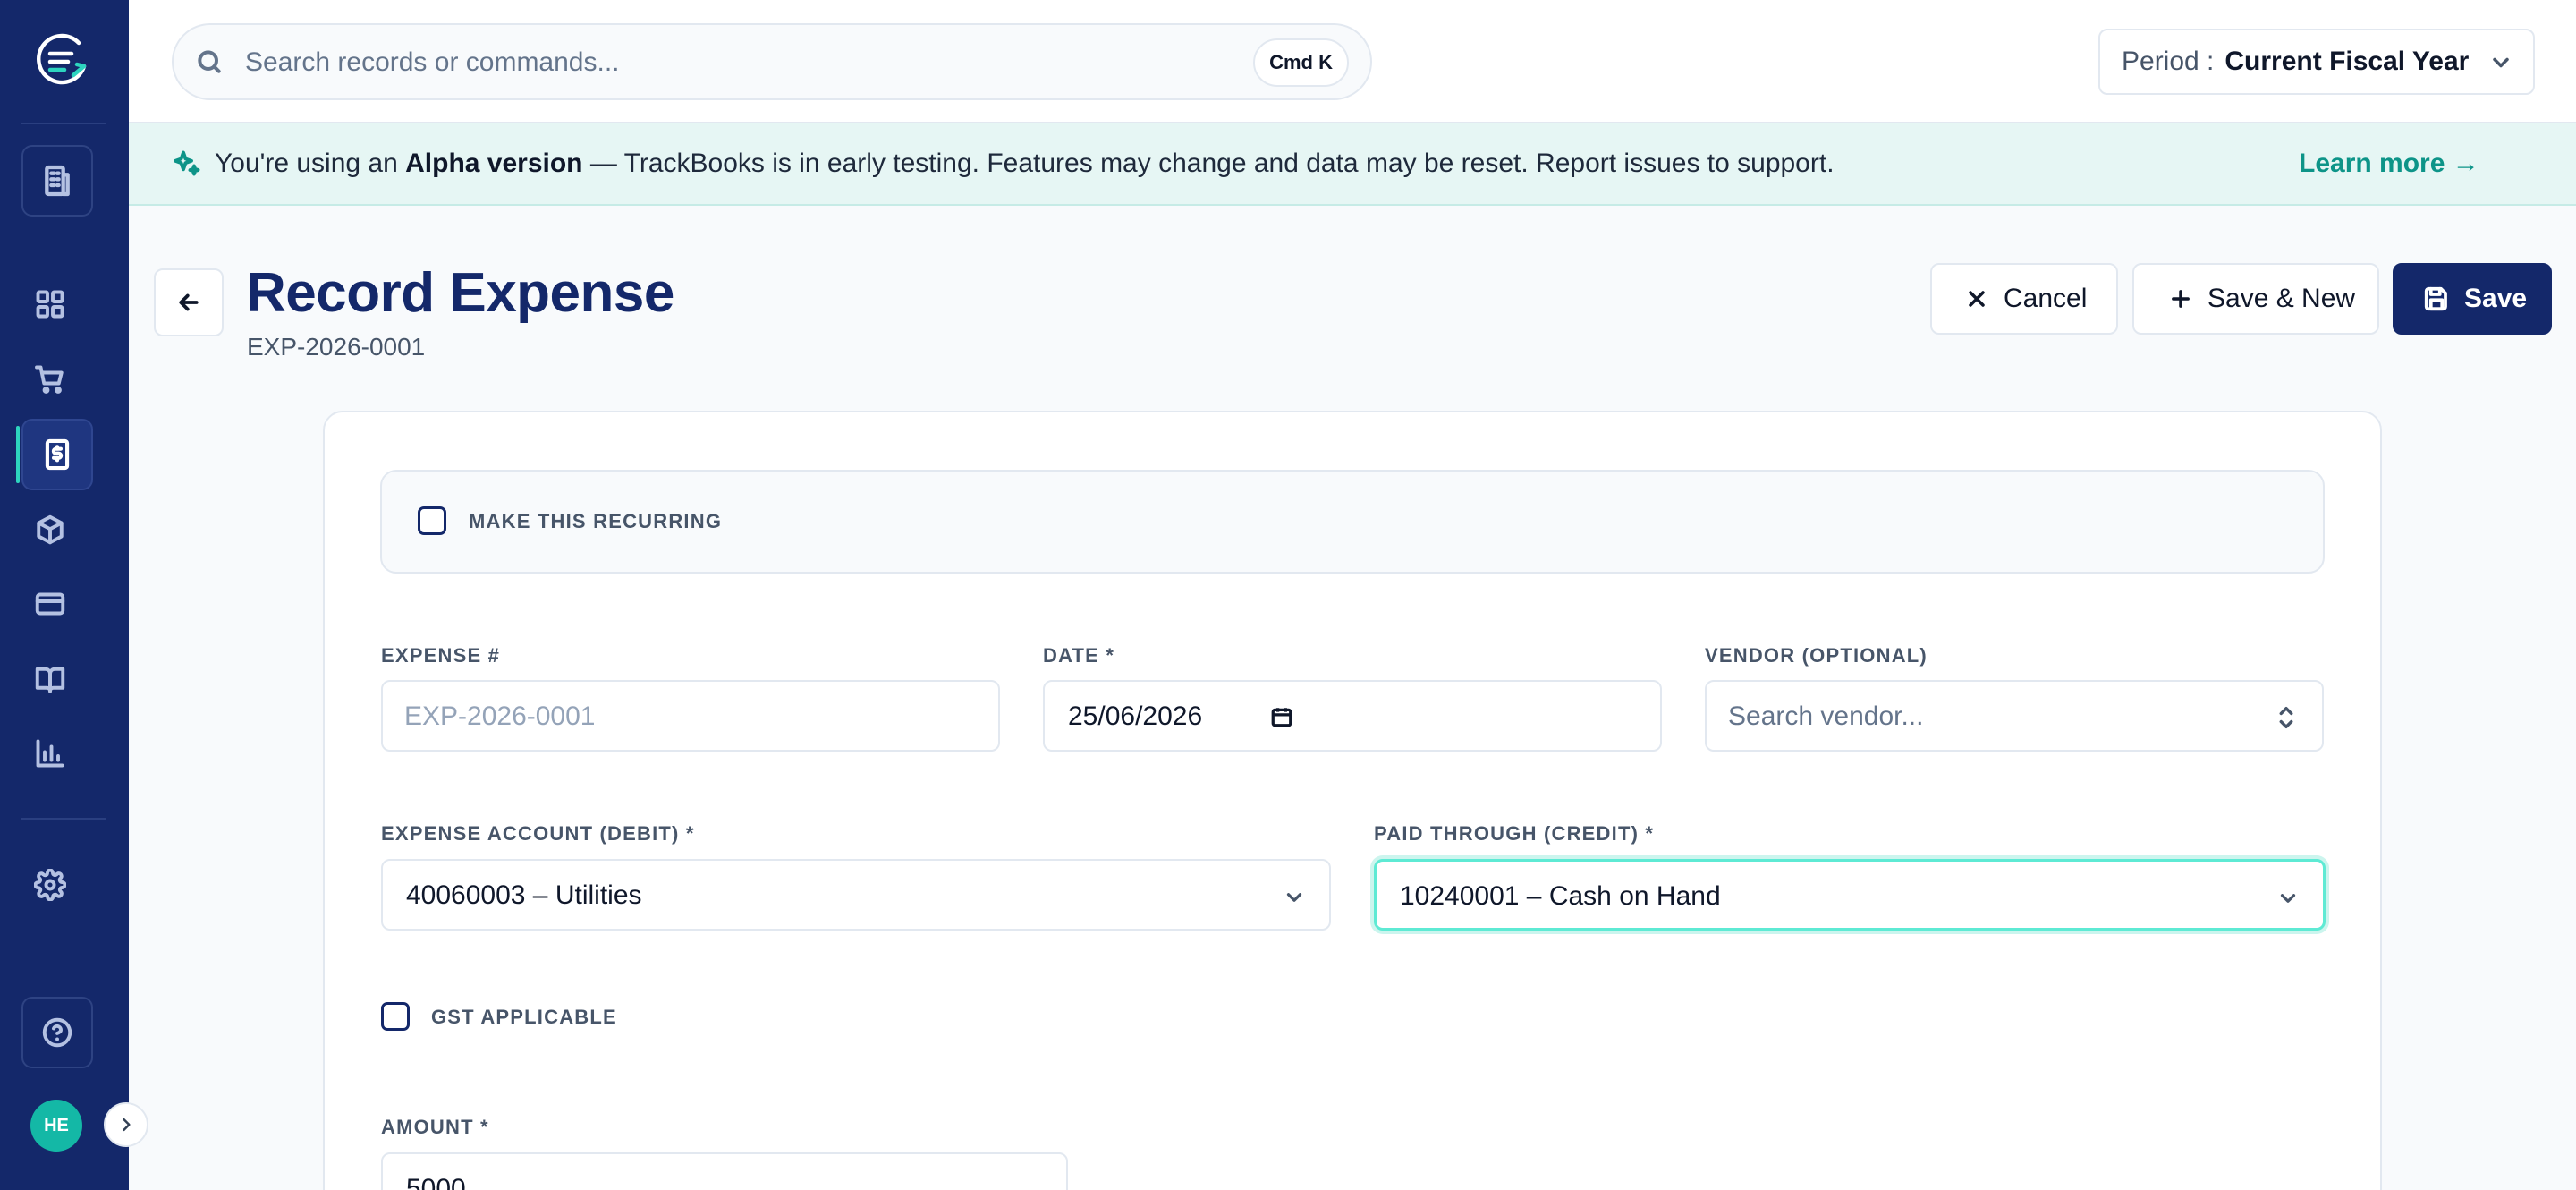 This screenshot has height=1190, width=2576. I want to click on building-icon, so click(57, 181).